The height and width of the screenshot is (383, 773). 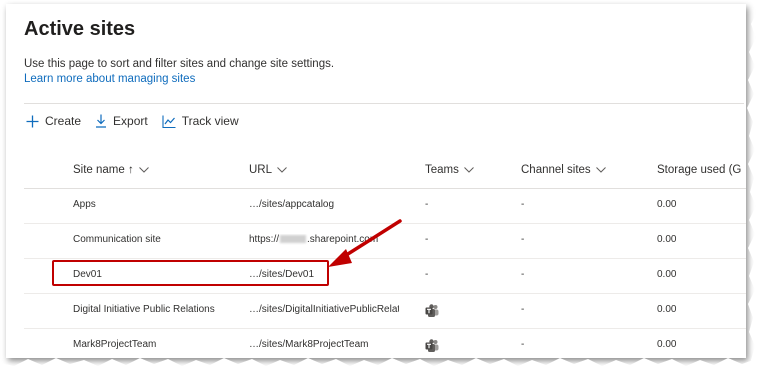 I want to click on create-button: Create, so click(x=53, y=121).